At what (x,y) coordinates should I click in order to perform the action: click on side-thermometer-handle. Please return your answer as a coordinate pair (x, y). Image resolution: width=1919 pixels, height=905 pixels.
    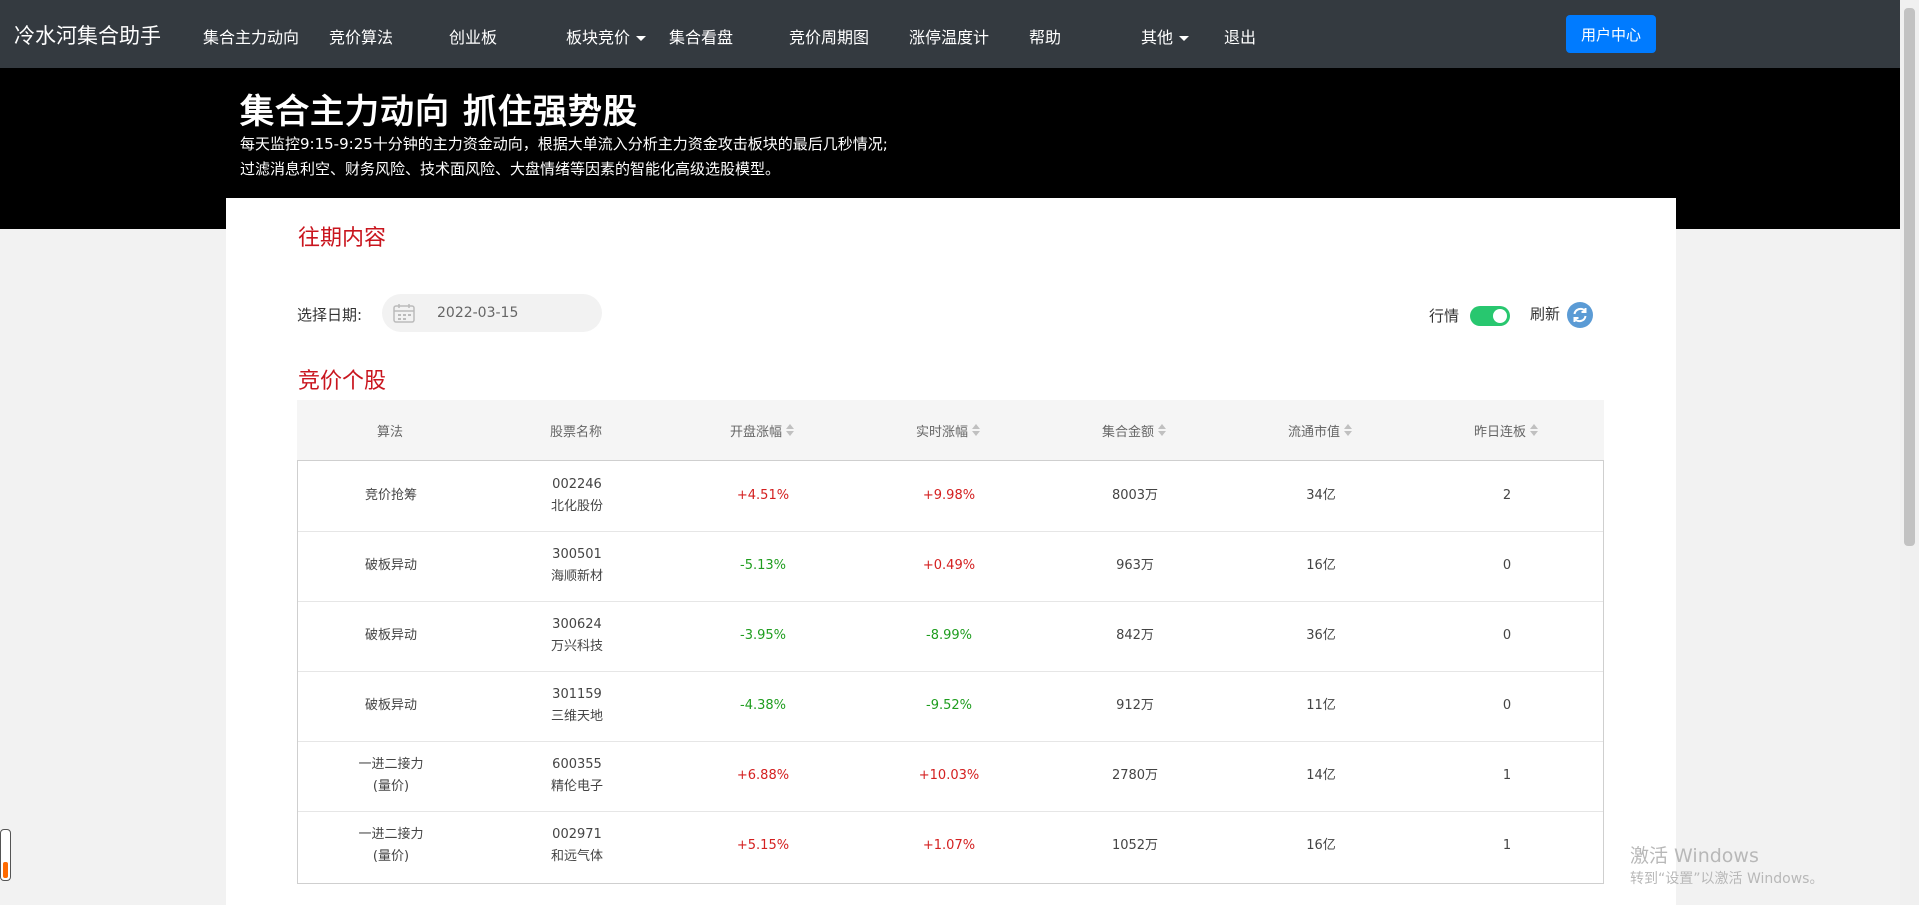
    Looking at the image, I should click on (5, 855).